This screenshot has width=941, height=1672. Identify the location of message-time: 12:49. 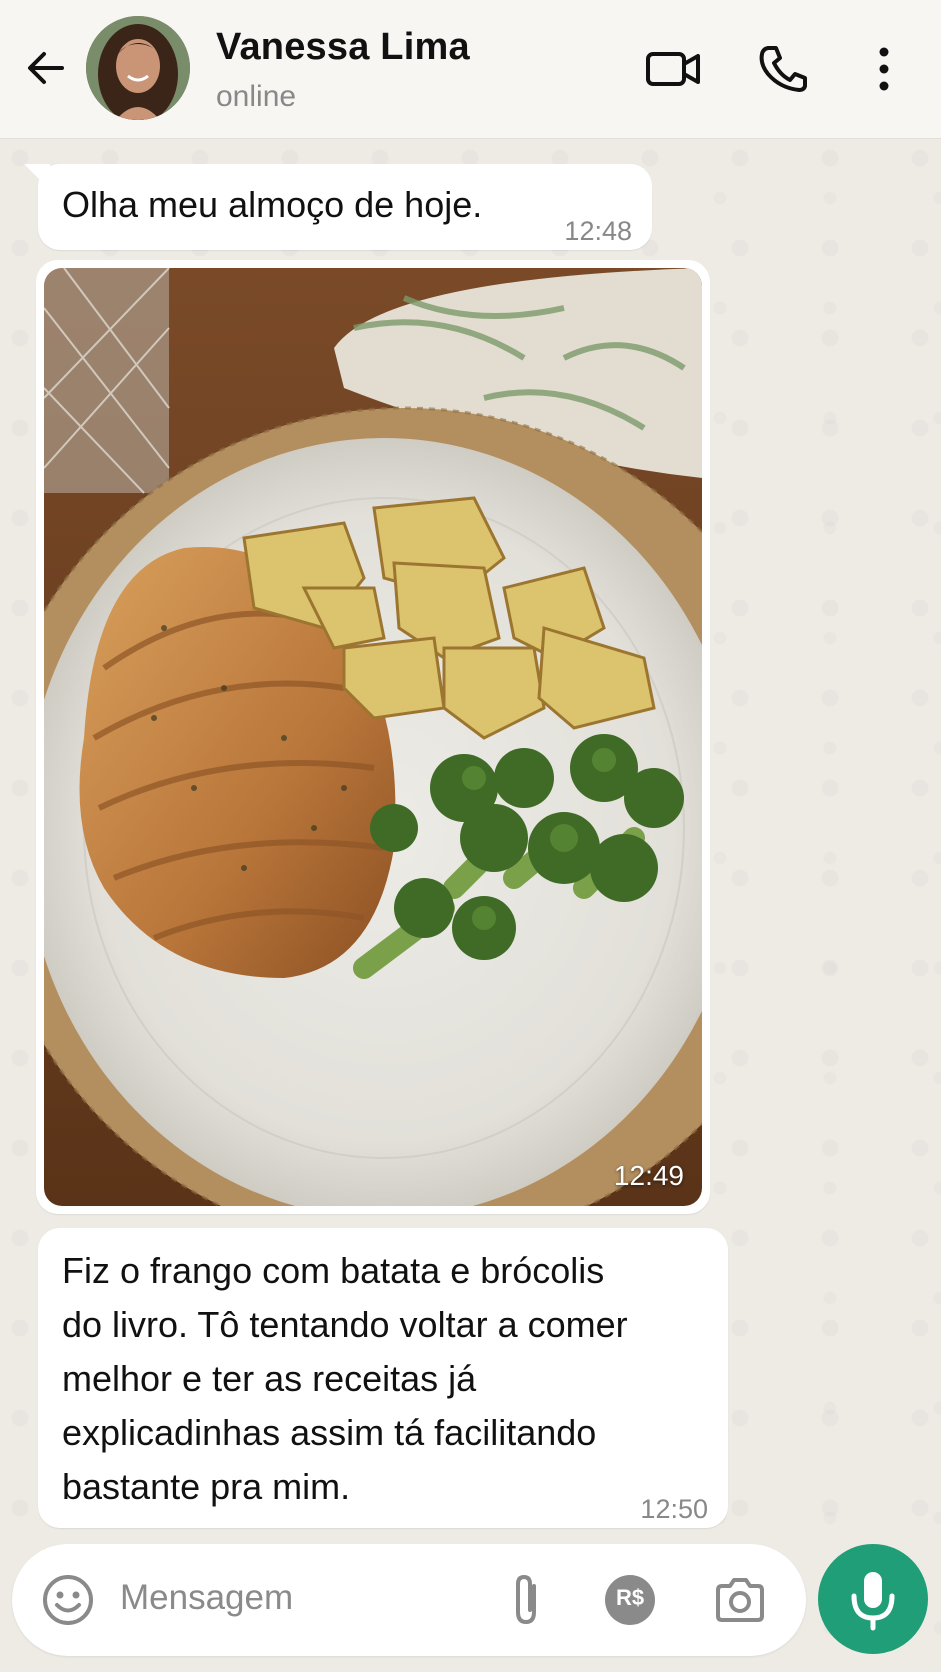
(648, 1175).